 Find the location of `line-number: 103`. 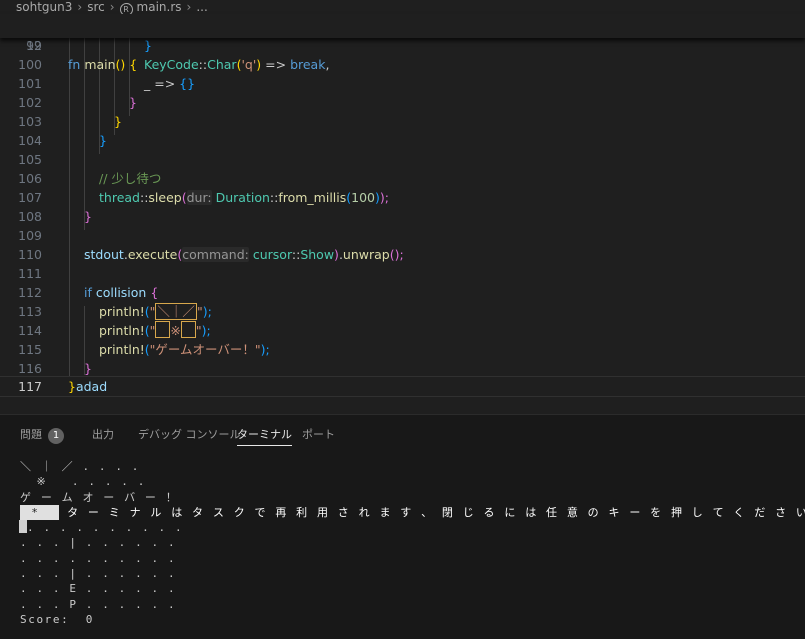

line-number: 103 is located at coordinates (30, 121).